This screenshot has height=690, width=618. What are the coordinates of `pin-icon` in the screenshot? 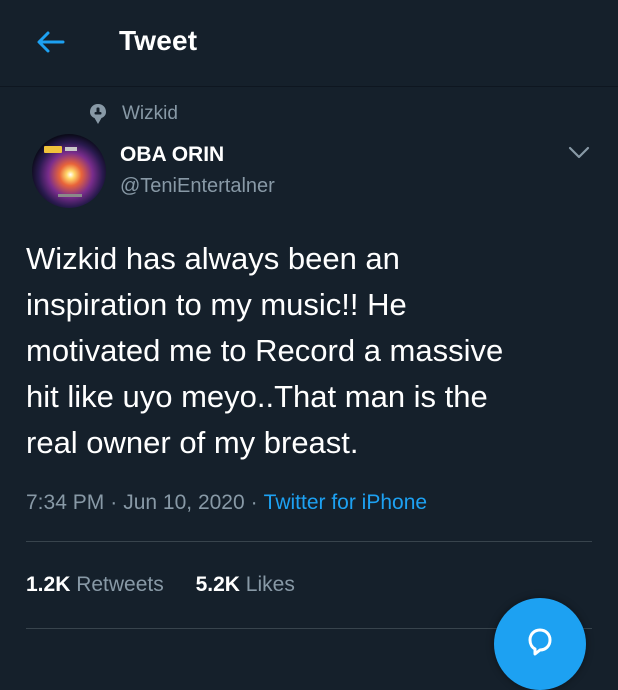 It's located at (98, 114).